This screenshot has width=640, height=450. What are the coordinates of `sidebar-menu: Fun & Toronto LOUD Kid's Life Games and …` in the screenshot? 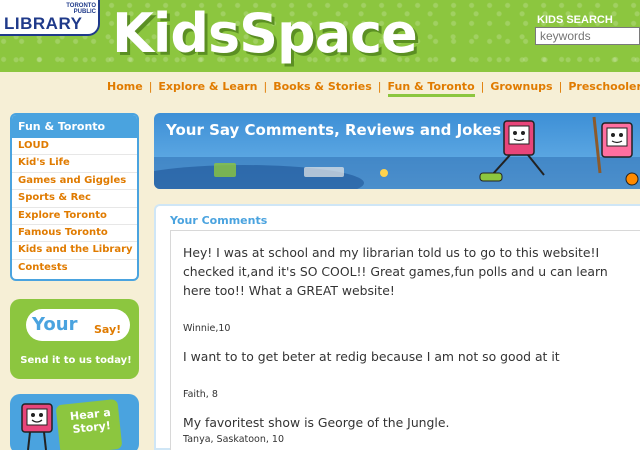 It's located at (74, 197).